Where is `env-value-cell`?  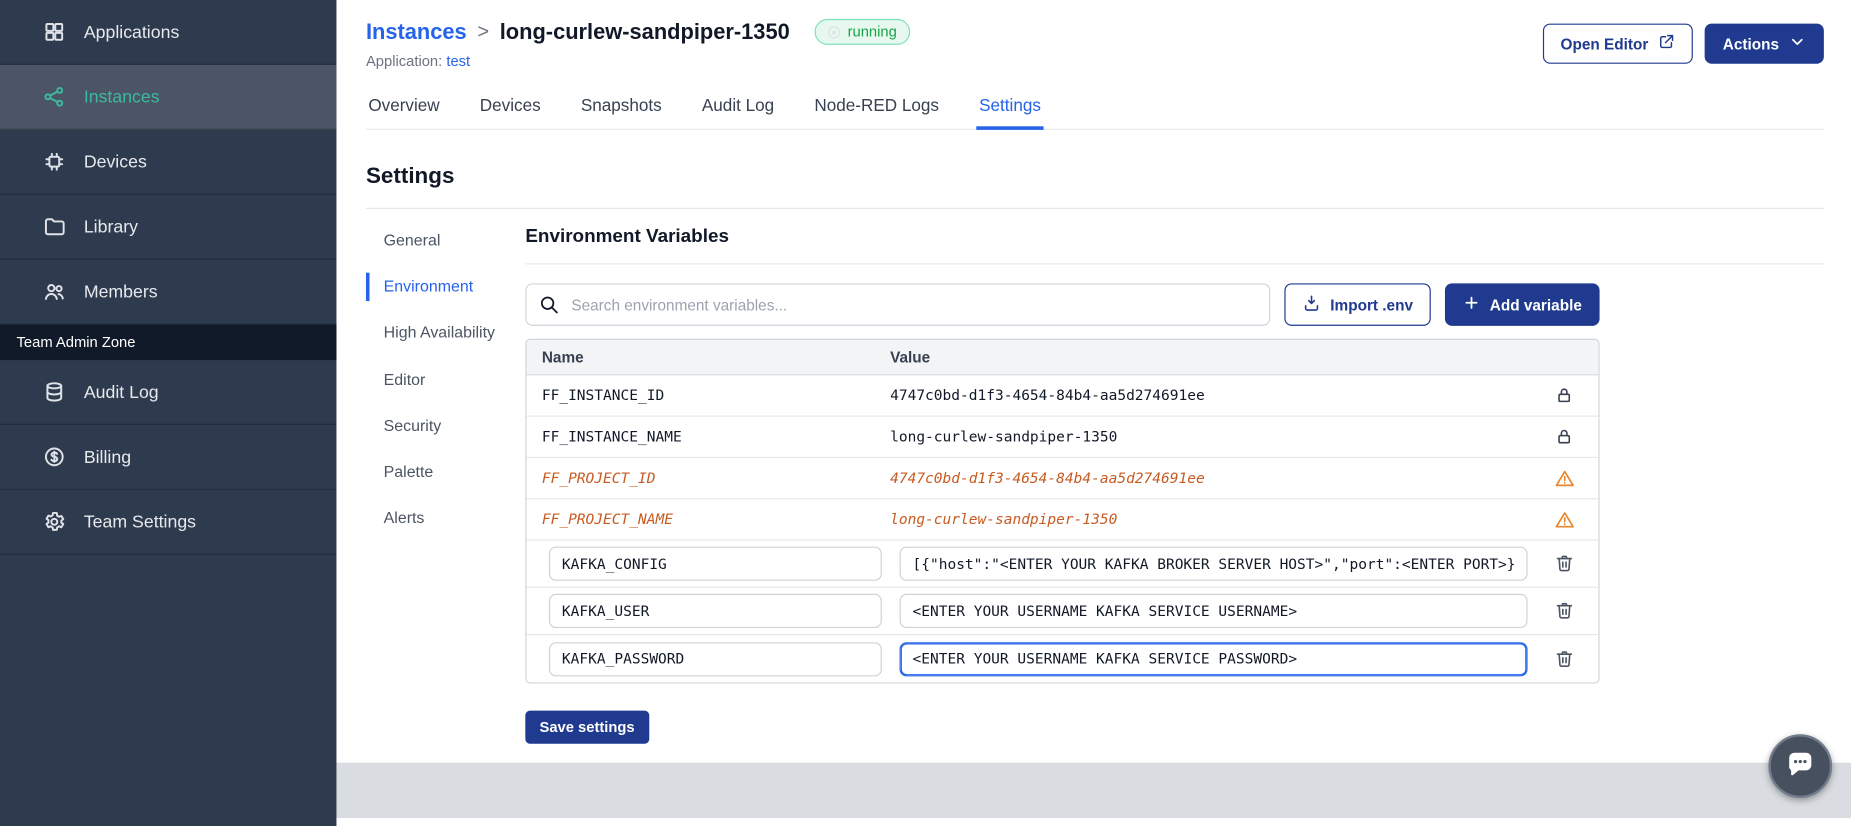 env-value-cell is located at coordinates (1210, 658).